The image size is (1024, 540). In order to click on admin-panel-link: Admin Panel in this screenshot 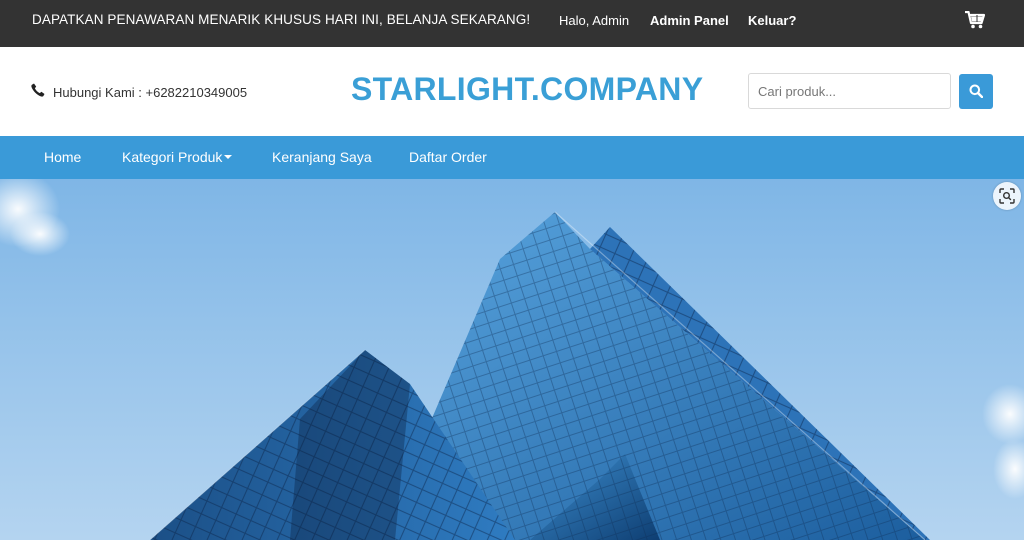, I will do `click(689, 20)`.